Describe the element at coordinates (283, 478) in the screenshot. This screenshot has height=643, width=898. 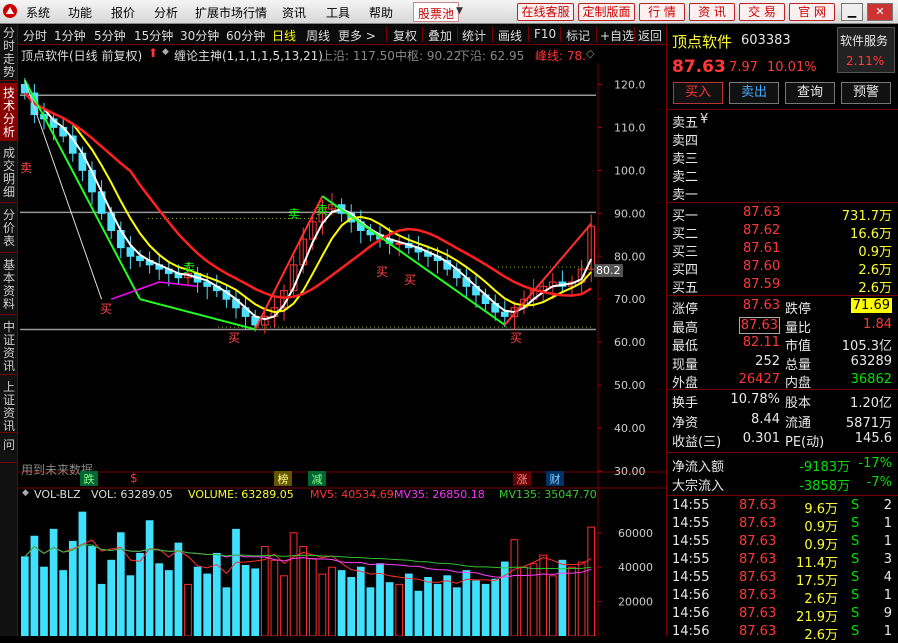
I see `event-rank: 榜` at that location.